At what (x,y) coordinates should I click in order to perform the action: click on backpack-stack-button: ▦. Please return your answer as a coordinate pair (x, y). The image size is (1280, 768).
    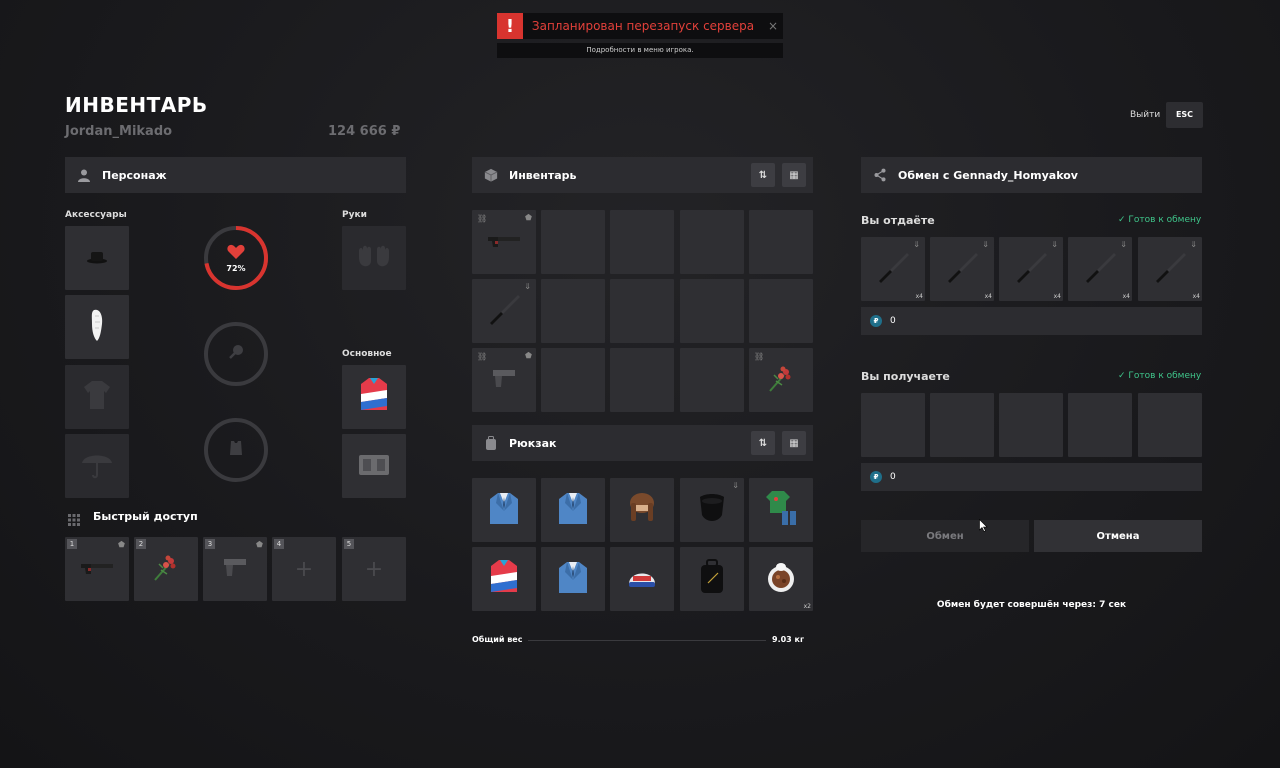
    Looking at the image, I should click on (794, 443).